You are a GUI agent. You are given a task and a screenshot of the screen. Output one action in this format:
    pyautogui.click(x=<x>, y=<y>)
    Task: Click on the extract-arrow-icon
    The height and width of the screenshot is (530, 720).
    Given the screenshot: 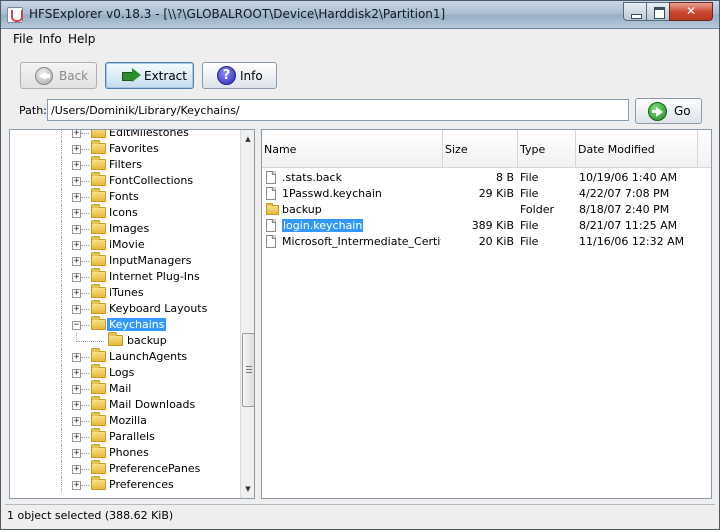 What is the action you would take?
    pyautogui.click(x=132, y=75)
    